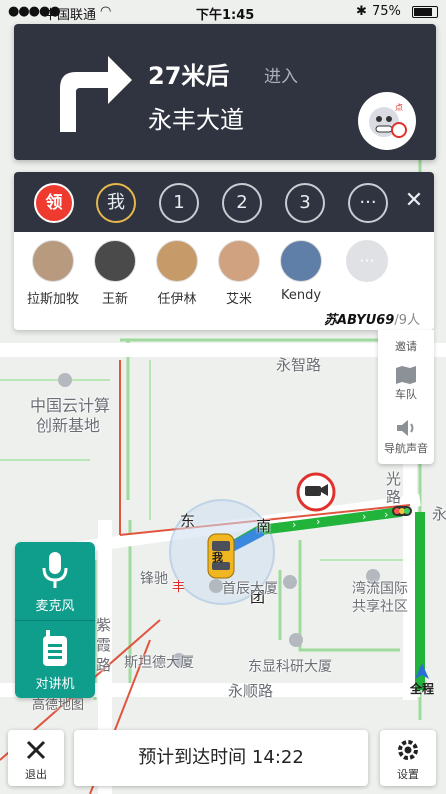  I want to click on tab-me: 我, so click(116, 203).